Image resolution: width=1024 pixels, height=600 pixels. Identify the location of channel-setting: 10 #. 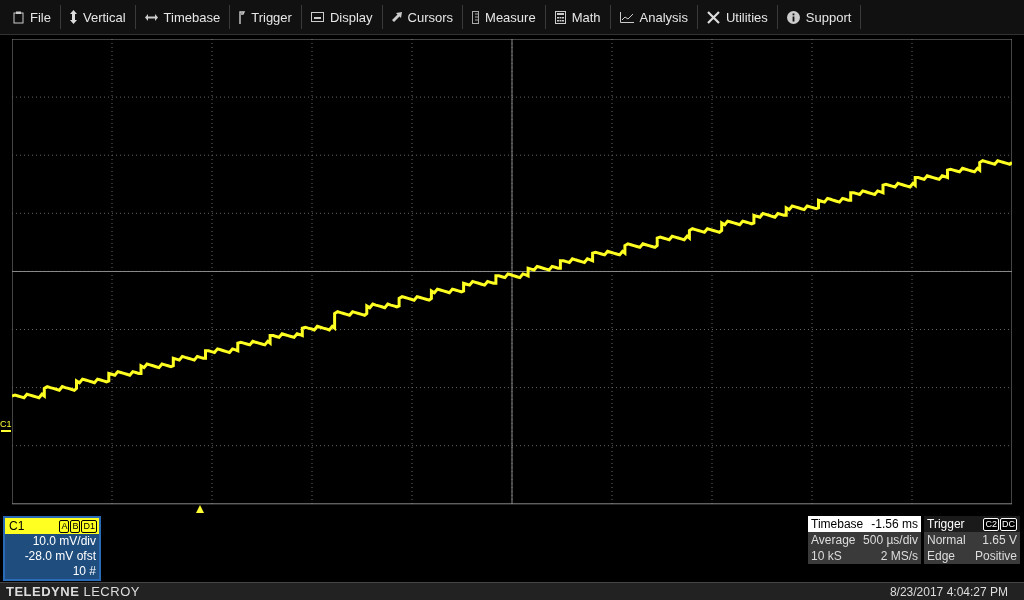
(84, 571).